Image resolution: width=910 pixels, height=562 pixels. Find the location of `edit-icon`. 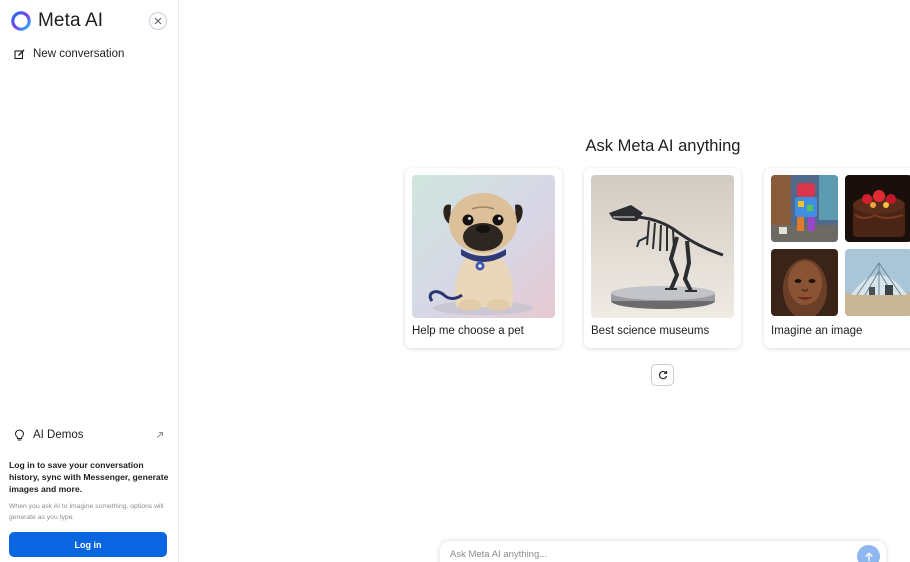

edit-icon is located at coordinates (19, 54).